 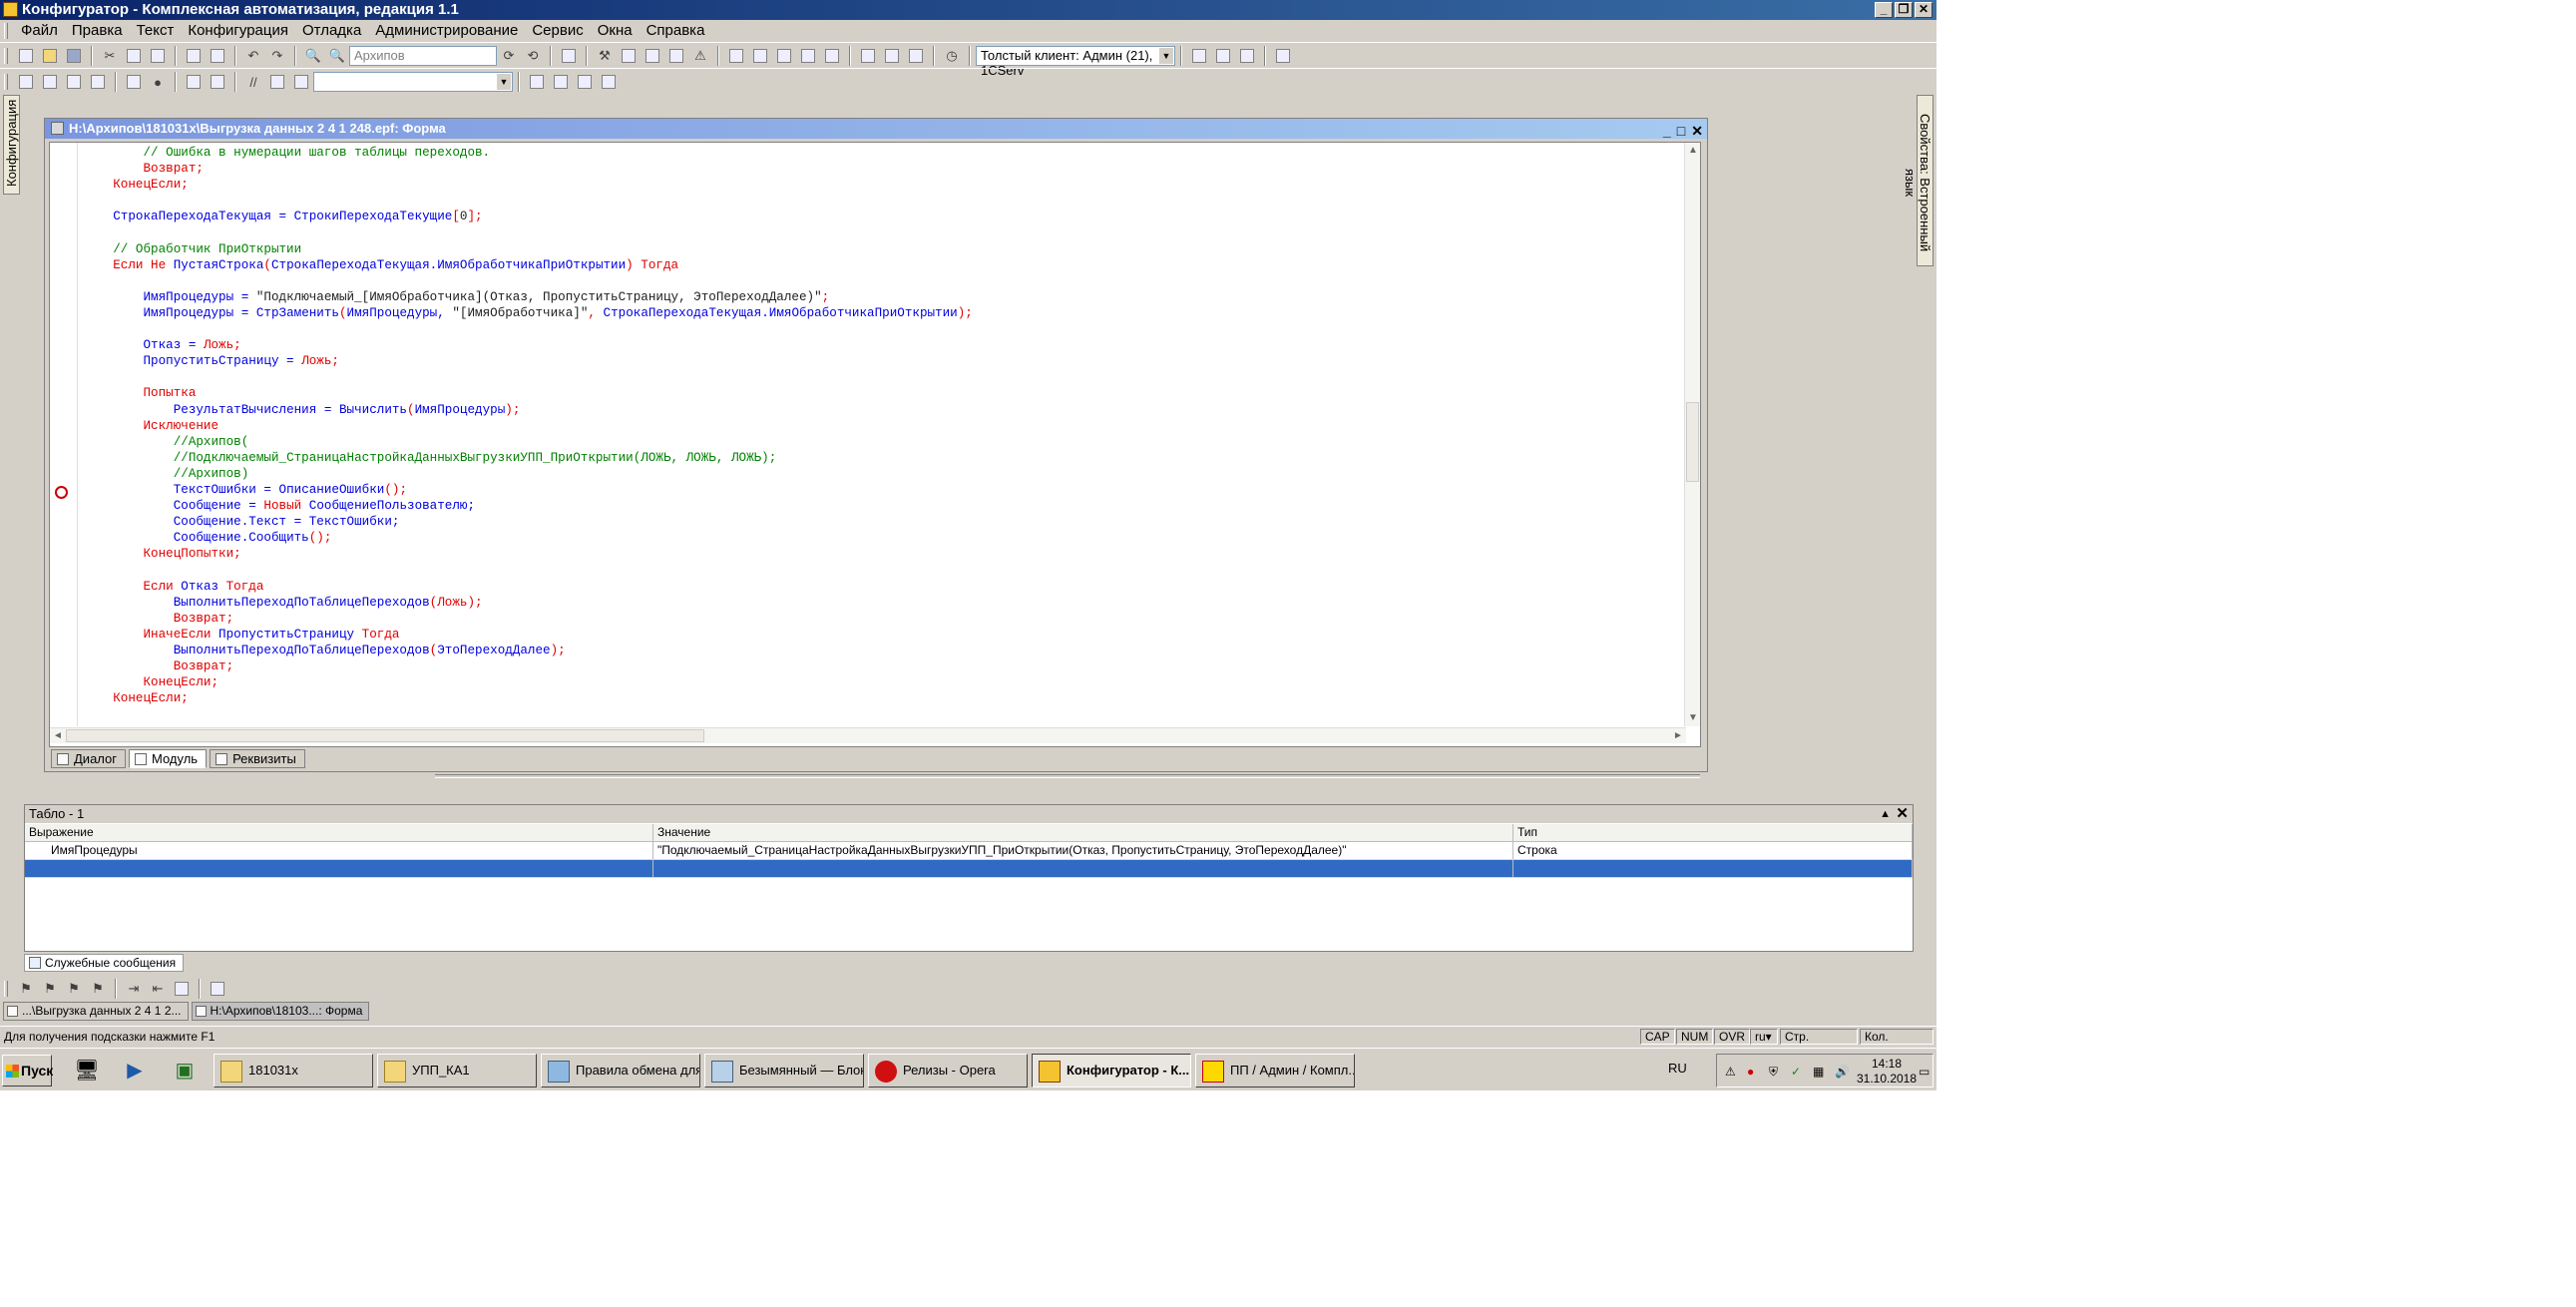 What do you see at coordinates (952, 56) in the screenshot?
I see `clock-icon: ◷` at bounding box center [952, 56].